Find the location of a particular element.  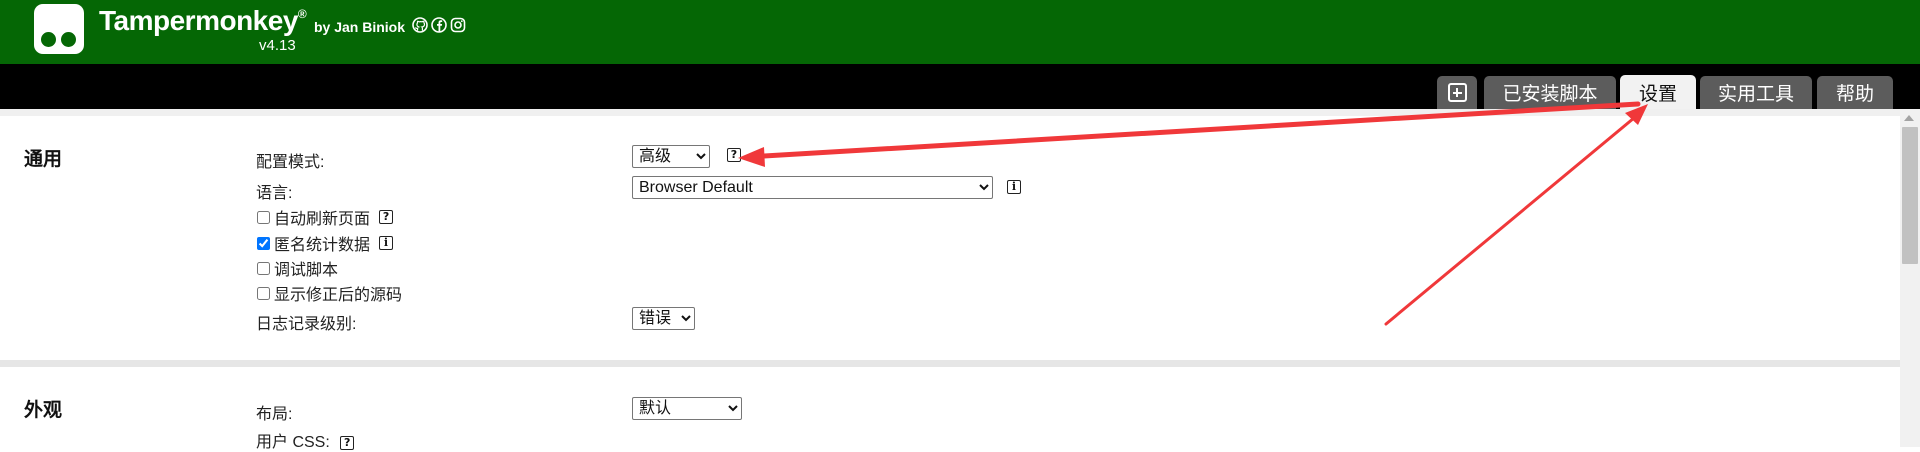

log-level-select: 错误 is located at coordinates (663, 318).